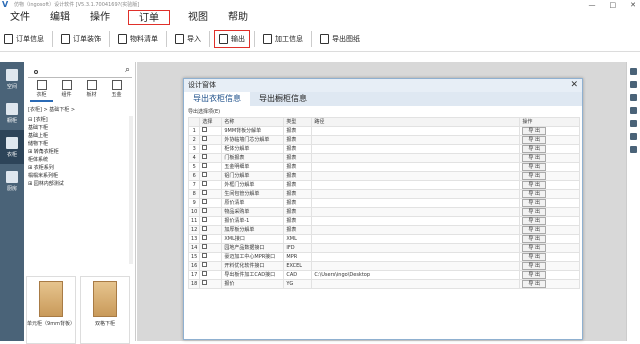 The height and width of the screenshot is (344, 640). What do you see at coordinates (238, 17) in the screenshot?
I see `menu-help: 帮助` at bounding box center [238, 17].